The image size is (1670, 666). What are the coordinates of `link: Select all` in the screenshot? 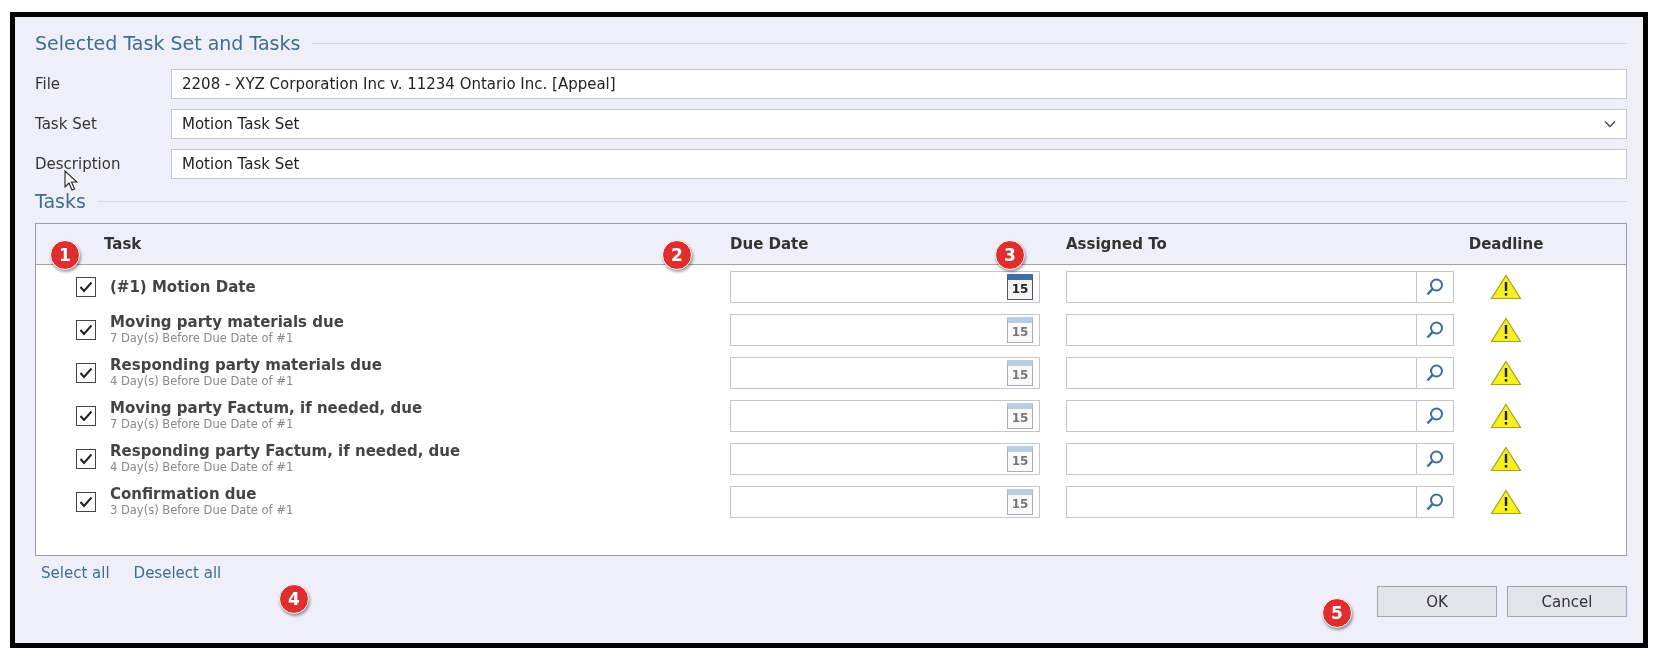 It's located at (75, 573).